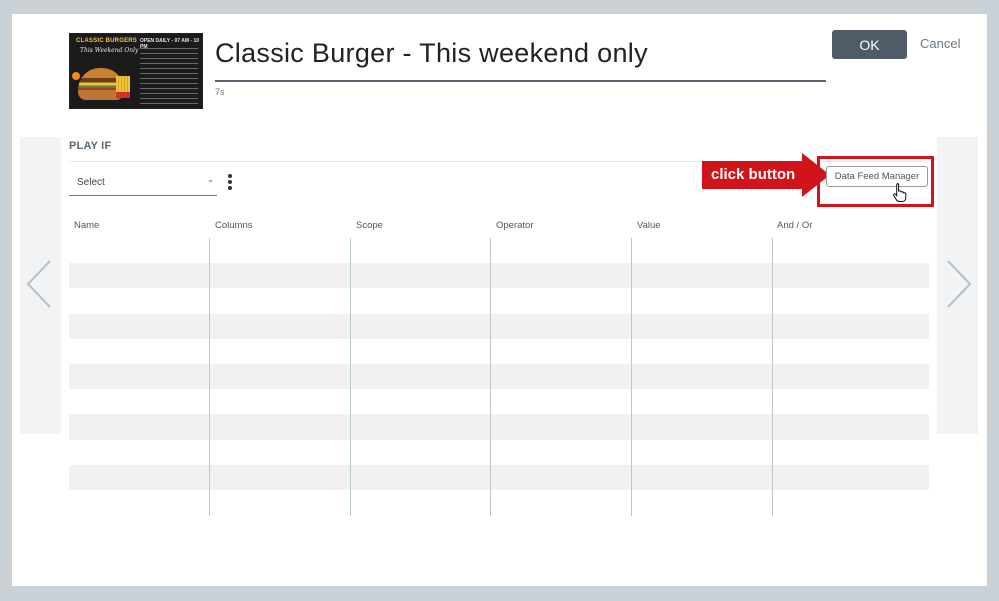 Image resolution: width=999 pixels, height=601 pixels. I want to click on data-feed-manager-button: Data Feed Manager, so click(877, 176).